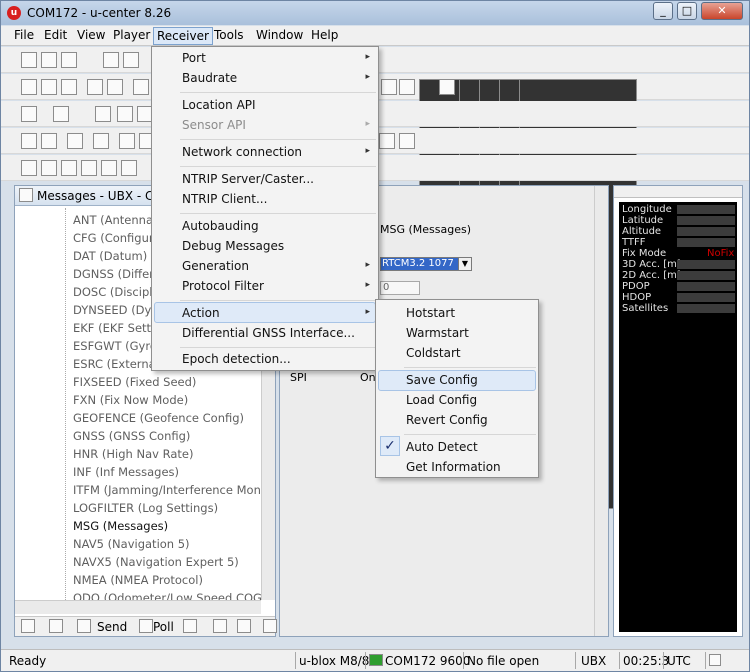 This screenshot has width=750, height=672. I want to click on tree-horizontal-scrollbar, so click(138, 607).